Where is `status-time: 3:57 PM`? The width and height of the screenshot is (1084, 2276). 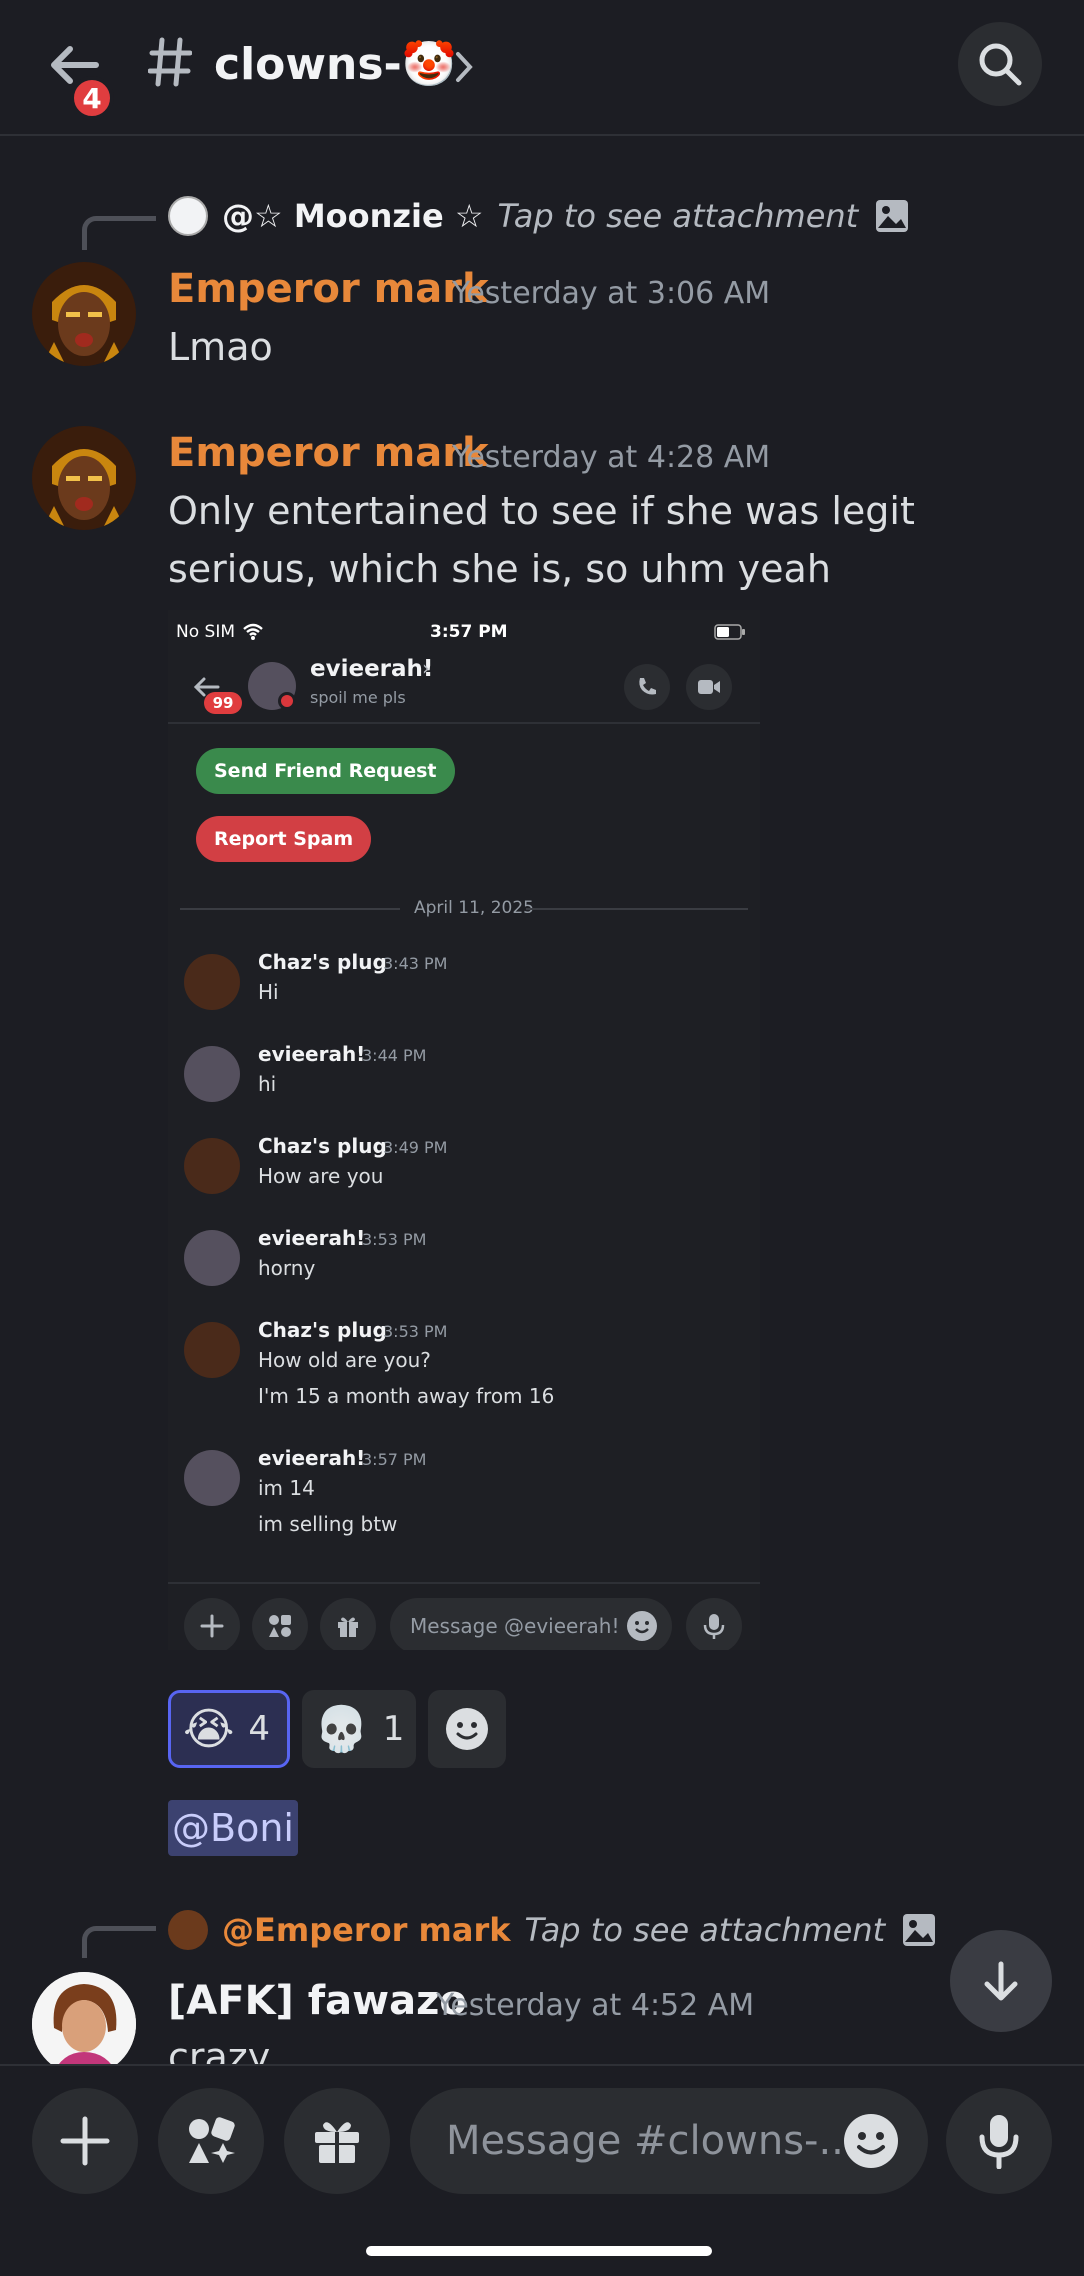
status-time: 3:57 PM is located at coordinates (469, 632).